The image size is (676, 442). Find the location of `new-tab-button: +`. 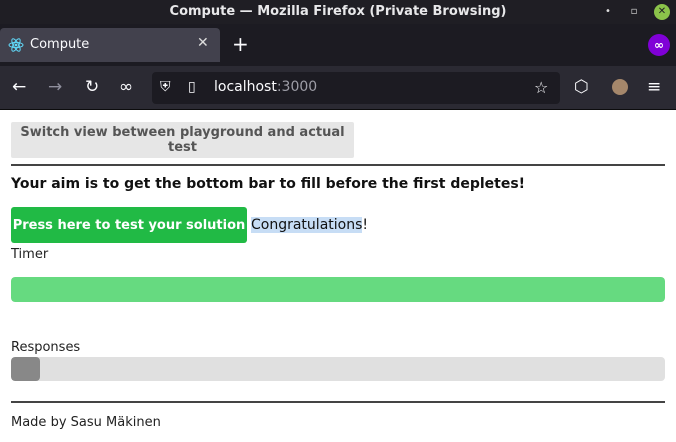

new-tab-button: + is located at coordinates (240, 44).